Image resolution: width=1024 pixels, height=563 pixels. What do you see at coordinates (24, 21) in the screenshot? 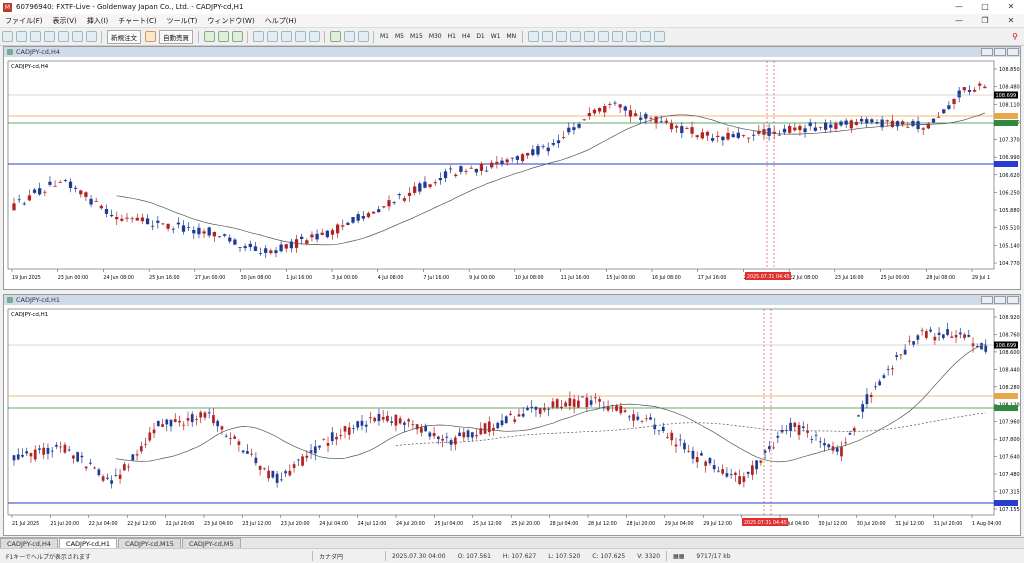
I see `menu-file: ファイル(F)` at bounding box center [24, 21].